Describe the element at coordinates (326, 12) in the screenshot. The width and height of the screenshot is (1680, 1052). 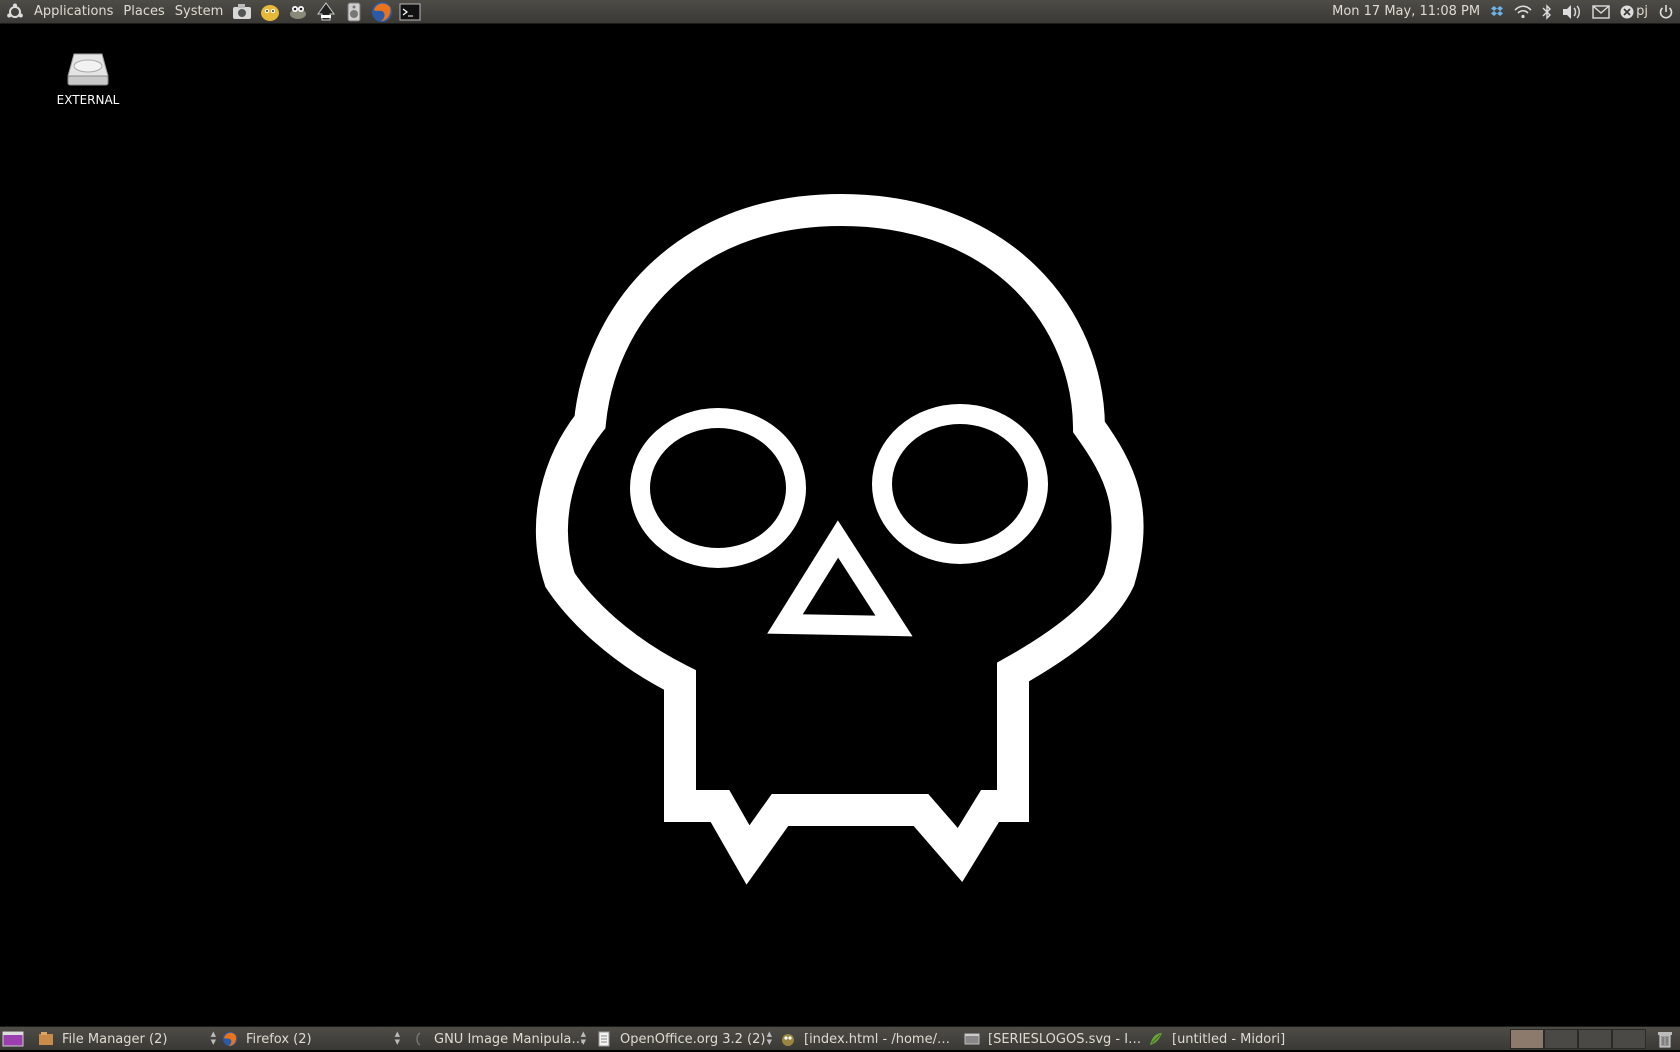
I see `inkscape-icon` at that location.